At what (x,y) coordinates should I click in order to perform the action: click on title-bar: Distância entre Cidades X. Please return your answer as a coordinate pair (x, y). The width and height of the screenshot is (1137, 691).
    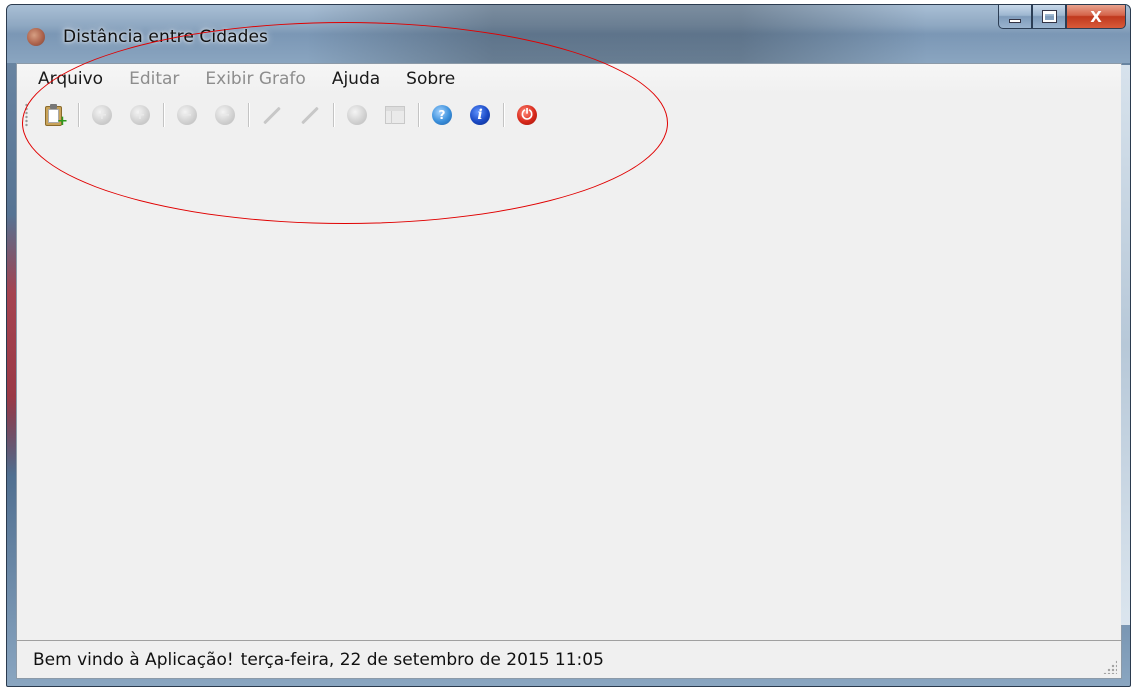
    Looking at the image, I should click on (568, 34).